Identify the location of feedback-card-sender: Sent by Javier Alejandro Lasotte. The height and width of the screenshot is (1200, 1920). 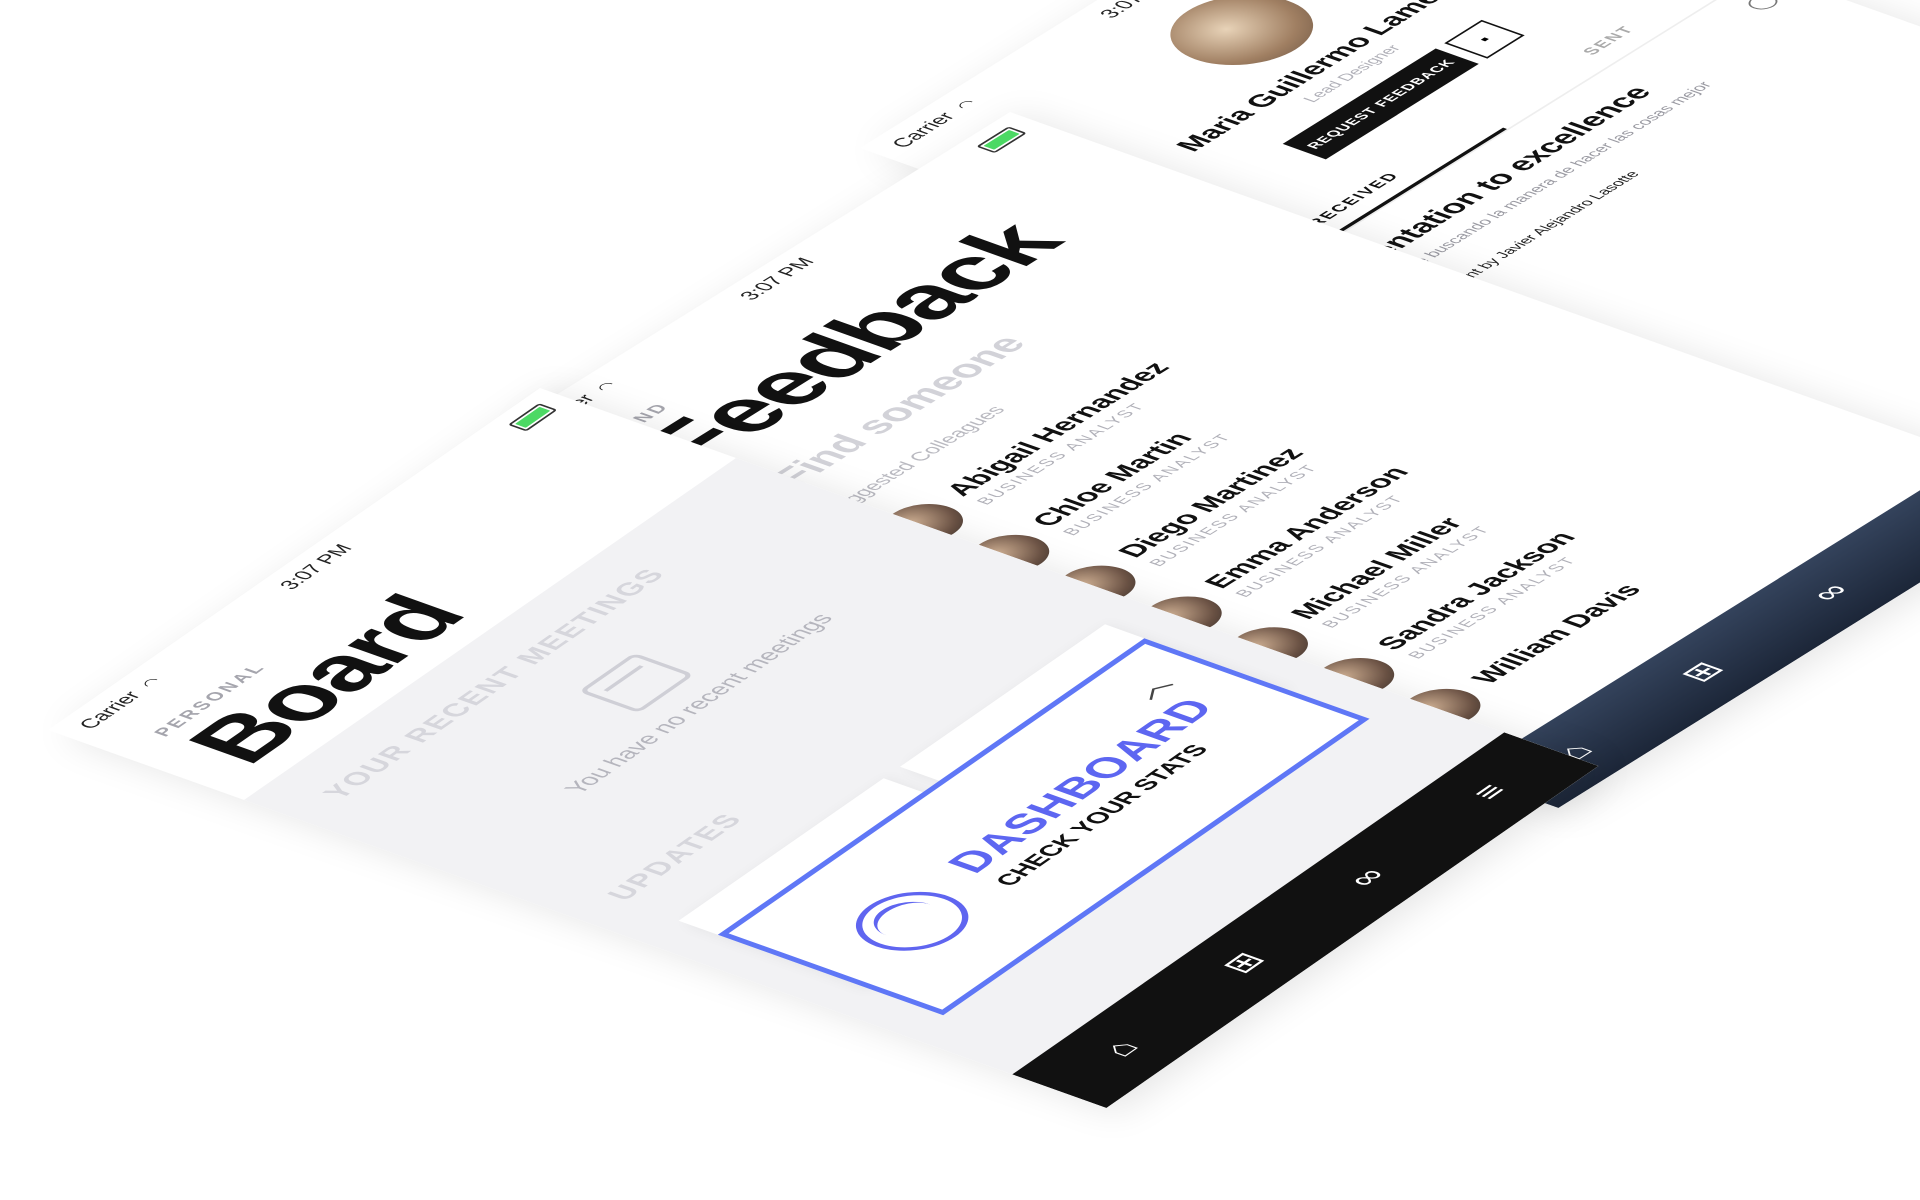
(1643, 167).